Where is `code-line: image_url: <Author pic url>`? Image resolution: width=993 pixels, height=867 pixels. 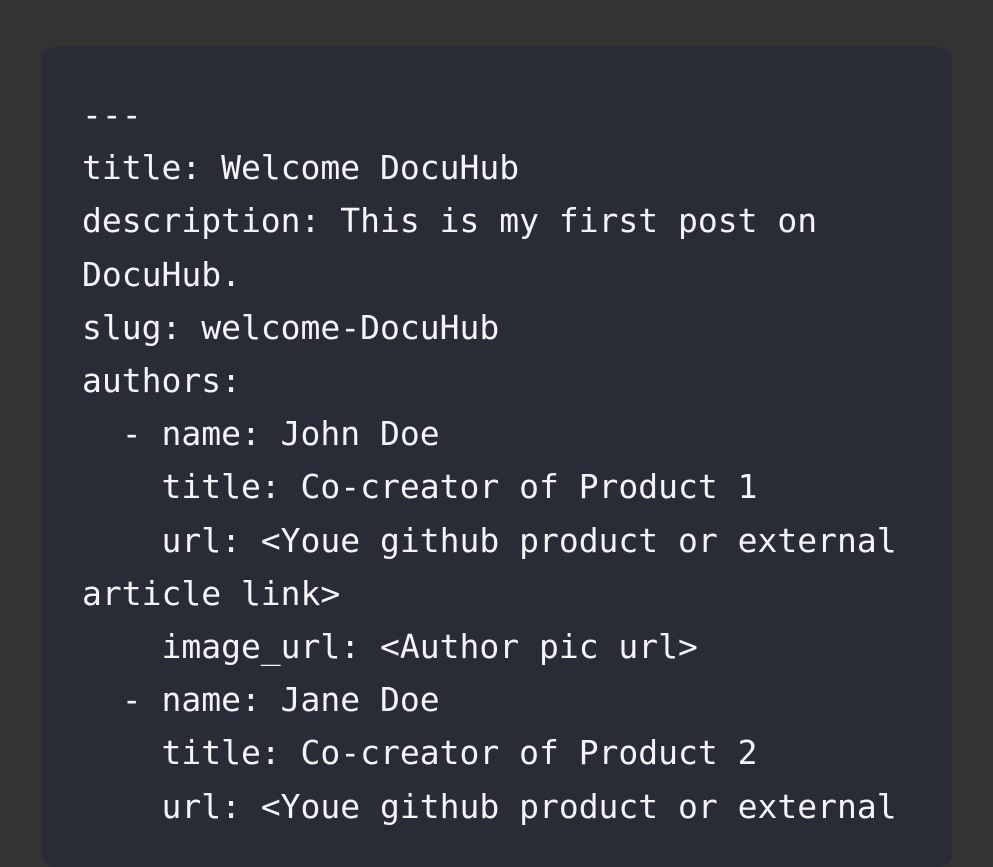
code-line: image_url: <Author pic url> is located at coordinates (390, 647).